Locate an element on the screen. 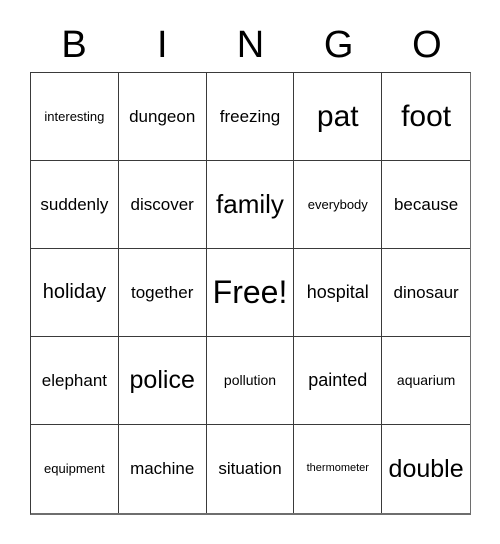 The width and height of the screenshot is (500, 544). bingo-cell-r2c4: everybody is located at coordinates (338, 205).